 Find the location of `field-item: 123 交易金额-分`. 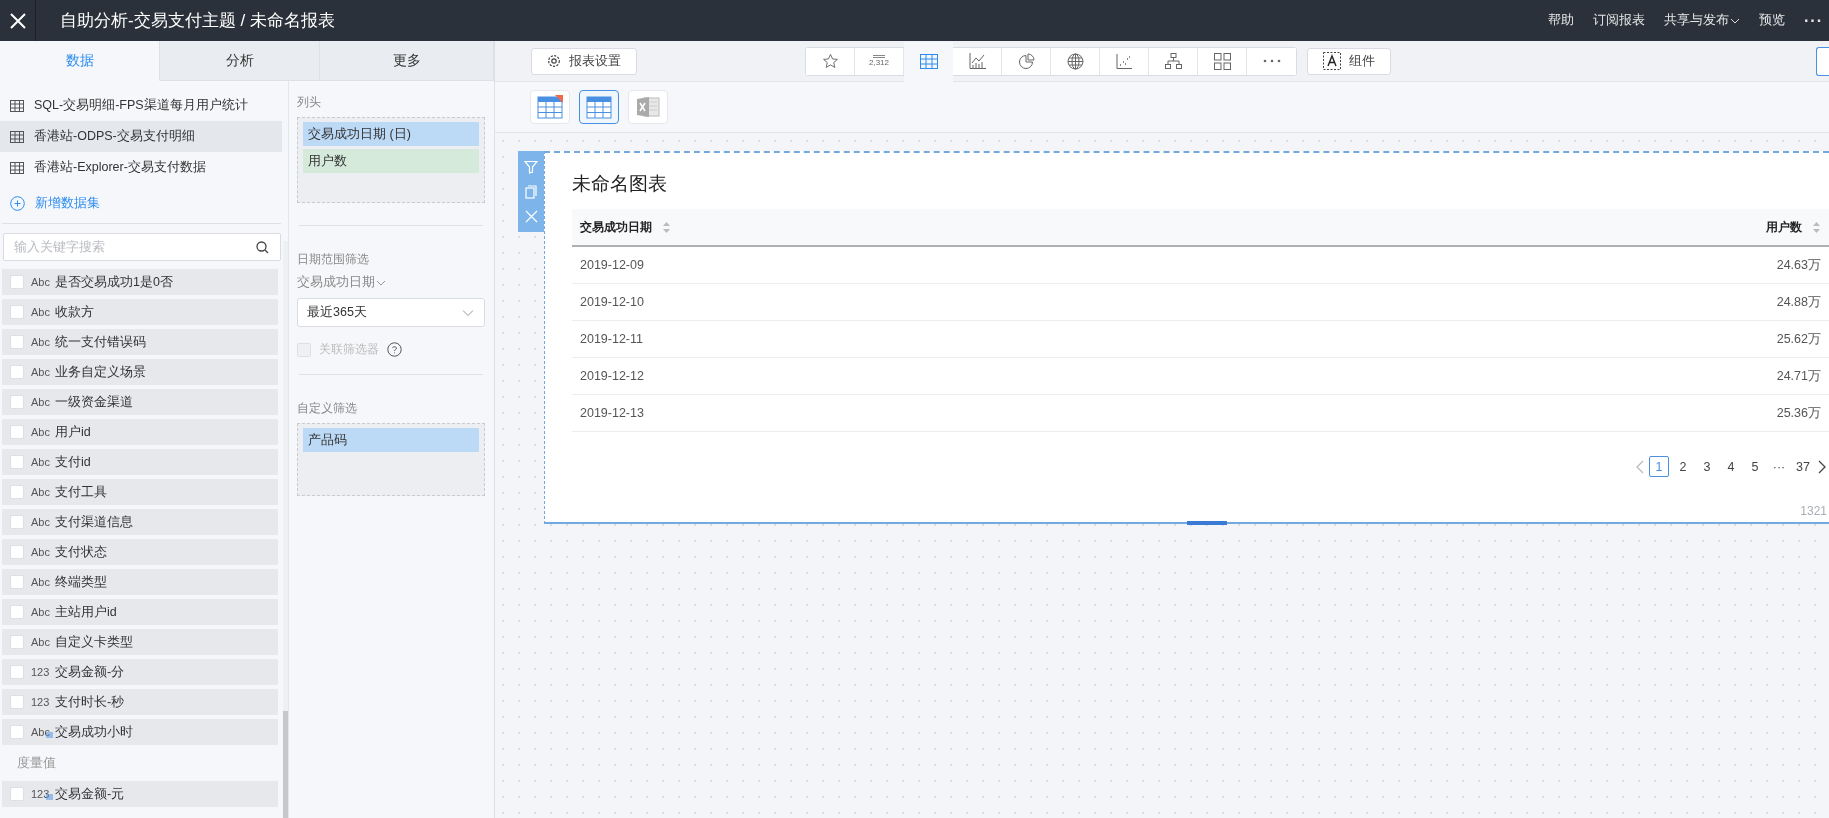

field-item: 123 交易金额-分 is located at coordinates (140, 672).